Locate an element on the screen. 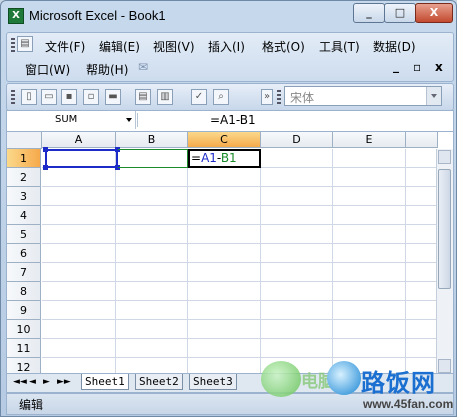 This screenshot has width=457, height=417. row-header-9: 9 is located at coordinates (24, 310).